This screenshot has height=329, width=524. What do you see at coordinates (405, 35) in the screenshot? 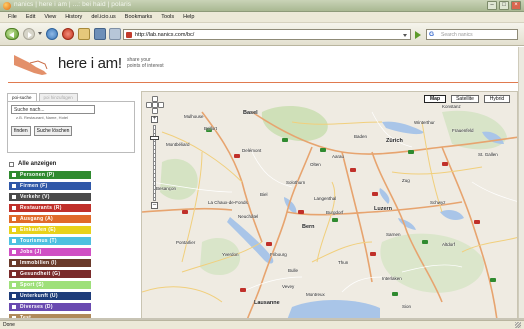
I see `address-dropdown-icon` at bounding box center [405, 35].